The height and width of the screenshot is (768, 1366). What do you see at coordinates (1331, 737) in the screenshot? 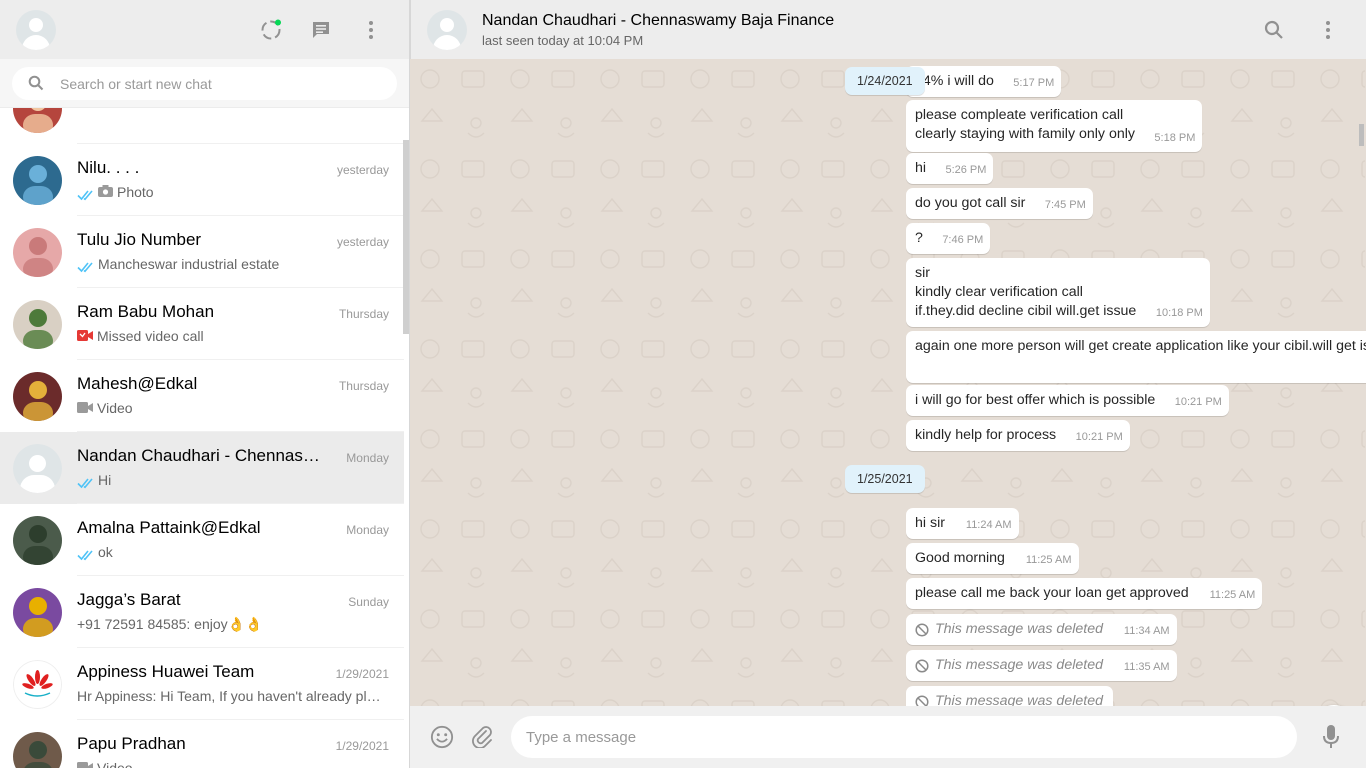
I see `microphone-icon` at bounding box center [1331, 737].